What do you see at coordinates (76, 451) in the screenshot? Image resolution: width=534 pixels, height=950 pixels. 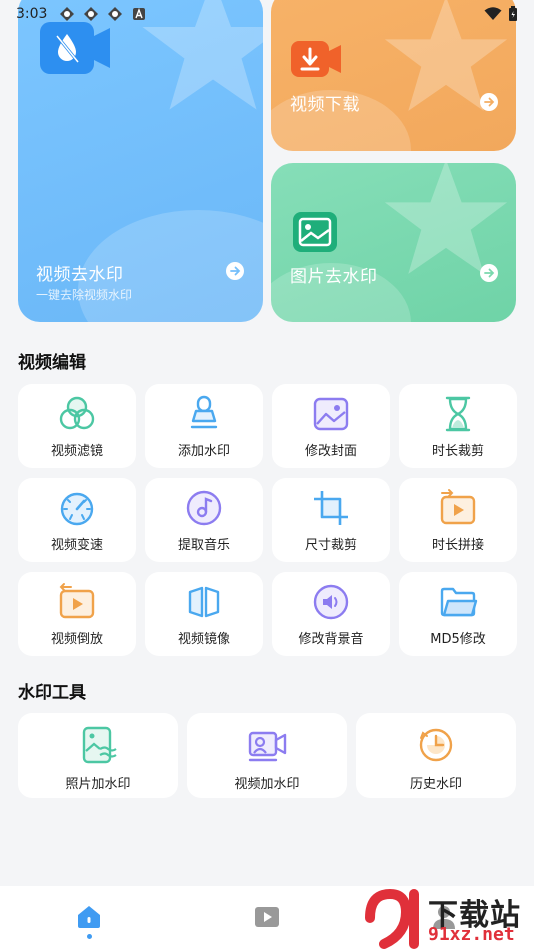 I see `tile-label: 视频滤镜` at bounding box center [76, 451].